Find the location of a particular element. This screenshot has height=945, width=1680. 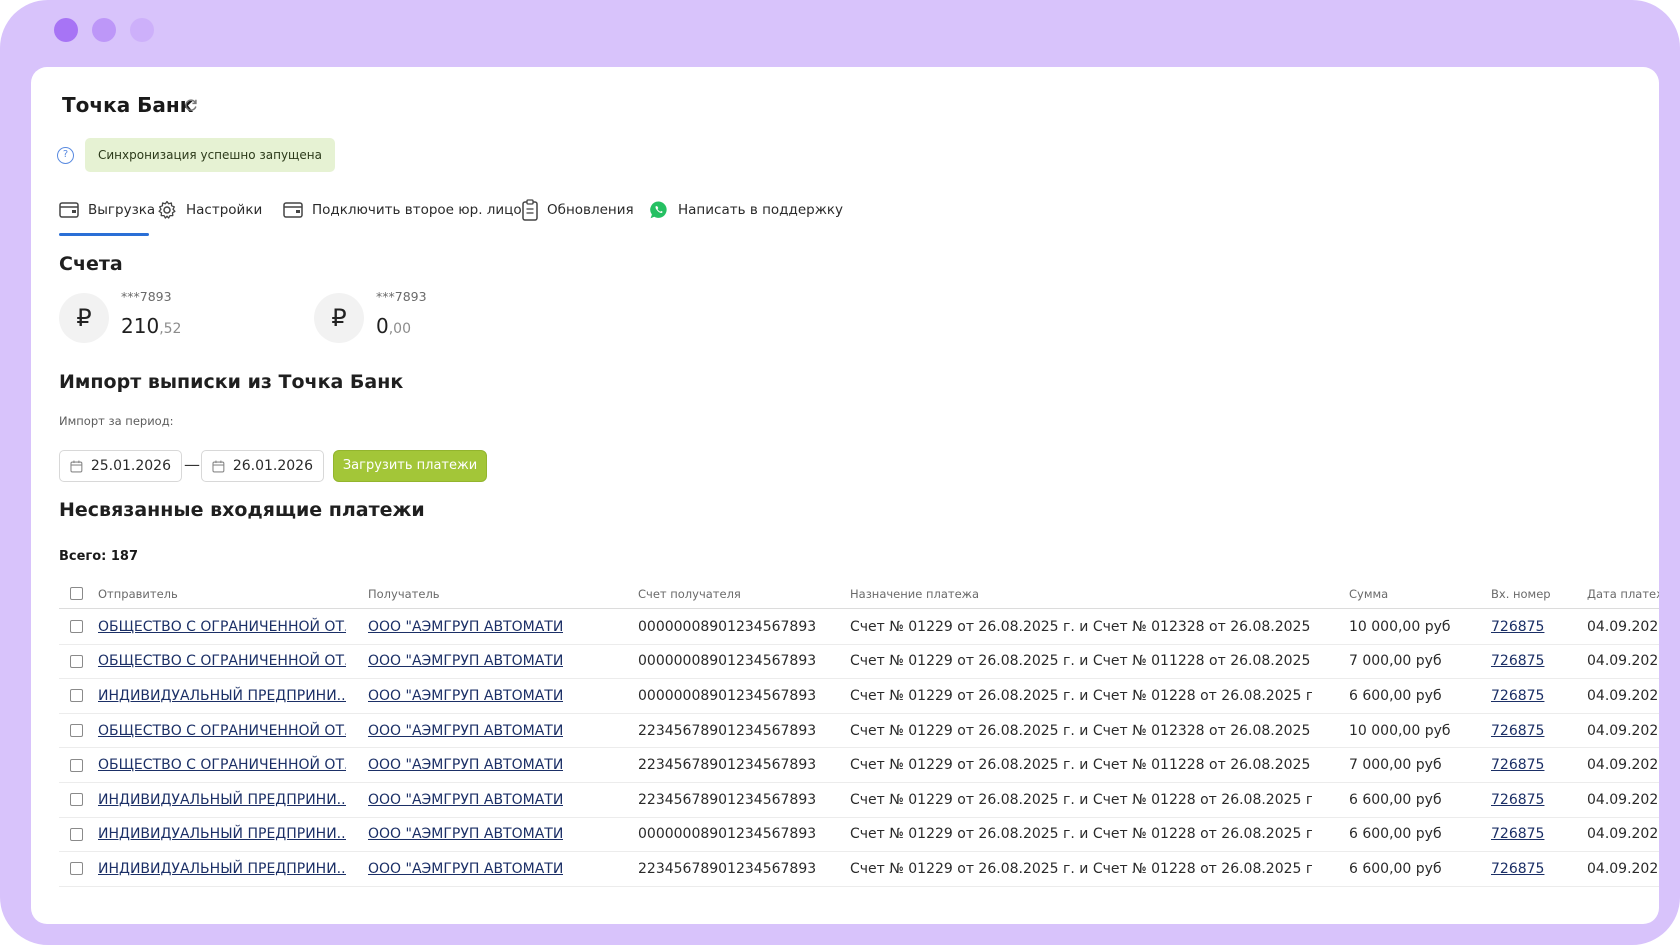

import-heading: Импорт выписки из Точка Банк is located at coordinates (231, 382).